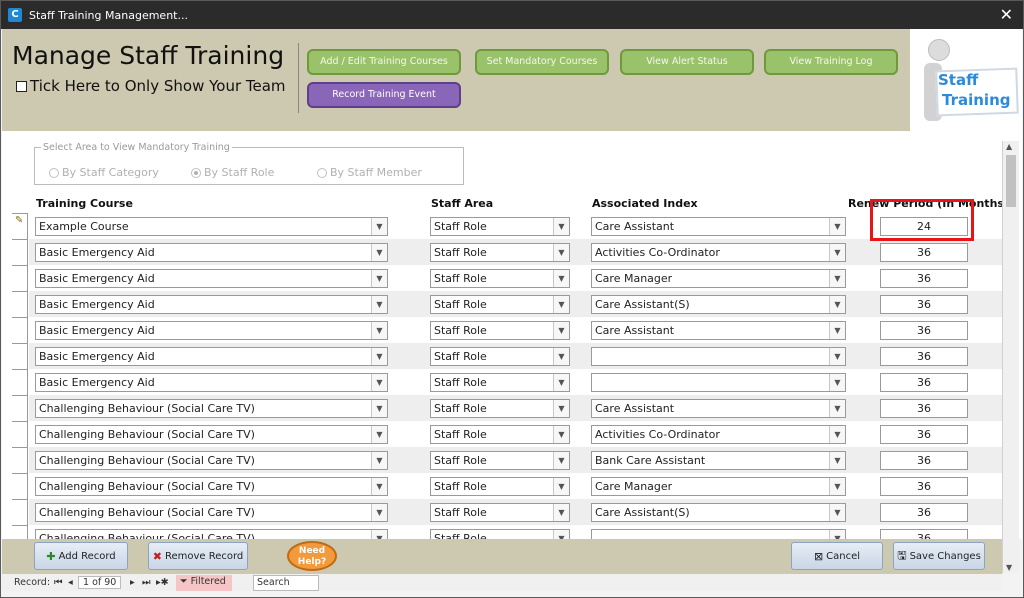  Describe the element at coordinates (211, 226) in the screenshot. I see `course-combo: Example Course ▼` at that location.